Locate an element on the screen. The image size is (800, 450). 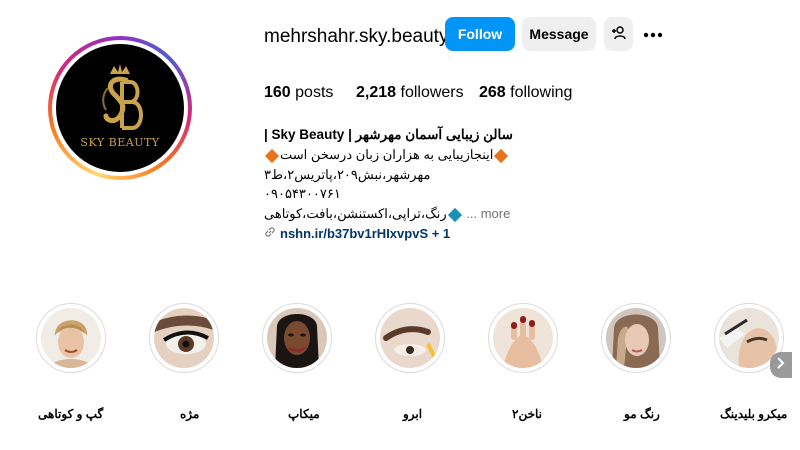
posts-stat: 160 posts is located at coordinates (298, 93).